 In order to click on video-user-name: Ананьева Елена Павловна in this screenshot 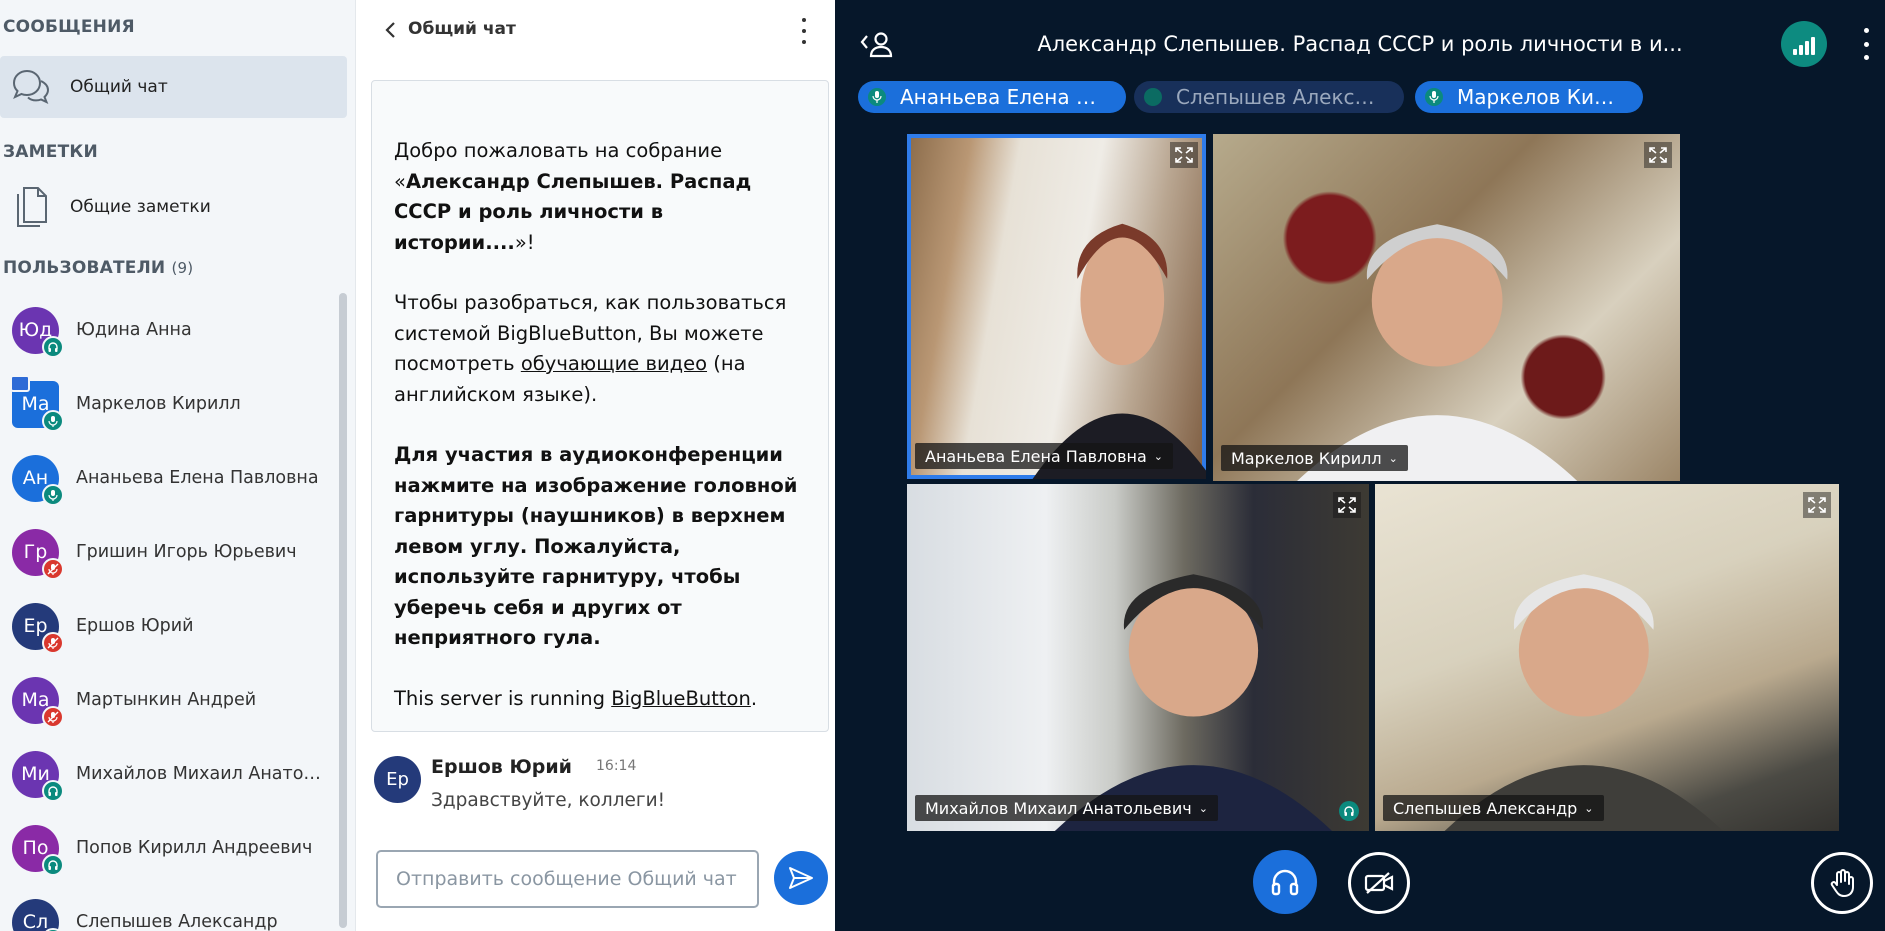, I will do `click(1036, 456)`.